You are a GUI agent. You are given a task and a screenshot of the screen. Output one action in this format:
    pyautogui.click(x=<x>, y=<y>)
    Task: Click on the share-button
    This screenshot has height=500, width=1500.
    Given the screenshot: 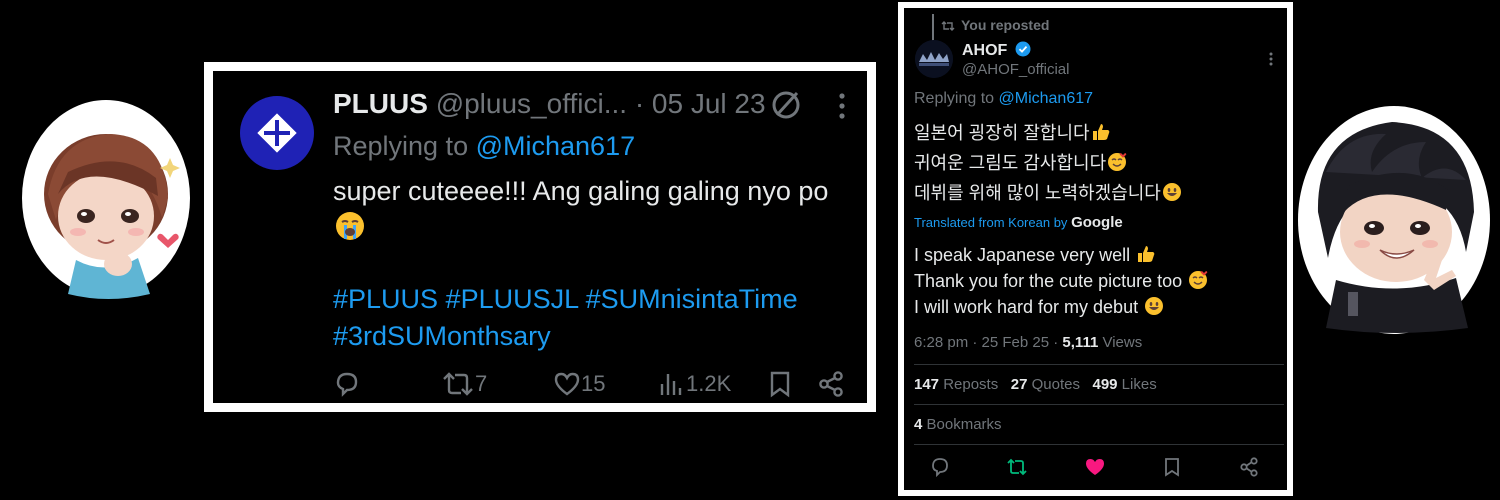 What is the action you would take?
    pyautogui.click(x=831, y=384)
    